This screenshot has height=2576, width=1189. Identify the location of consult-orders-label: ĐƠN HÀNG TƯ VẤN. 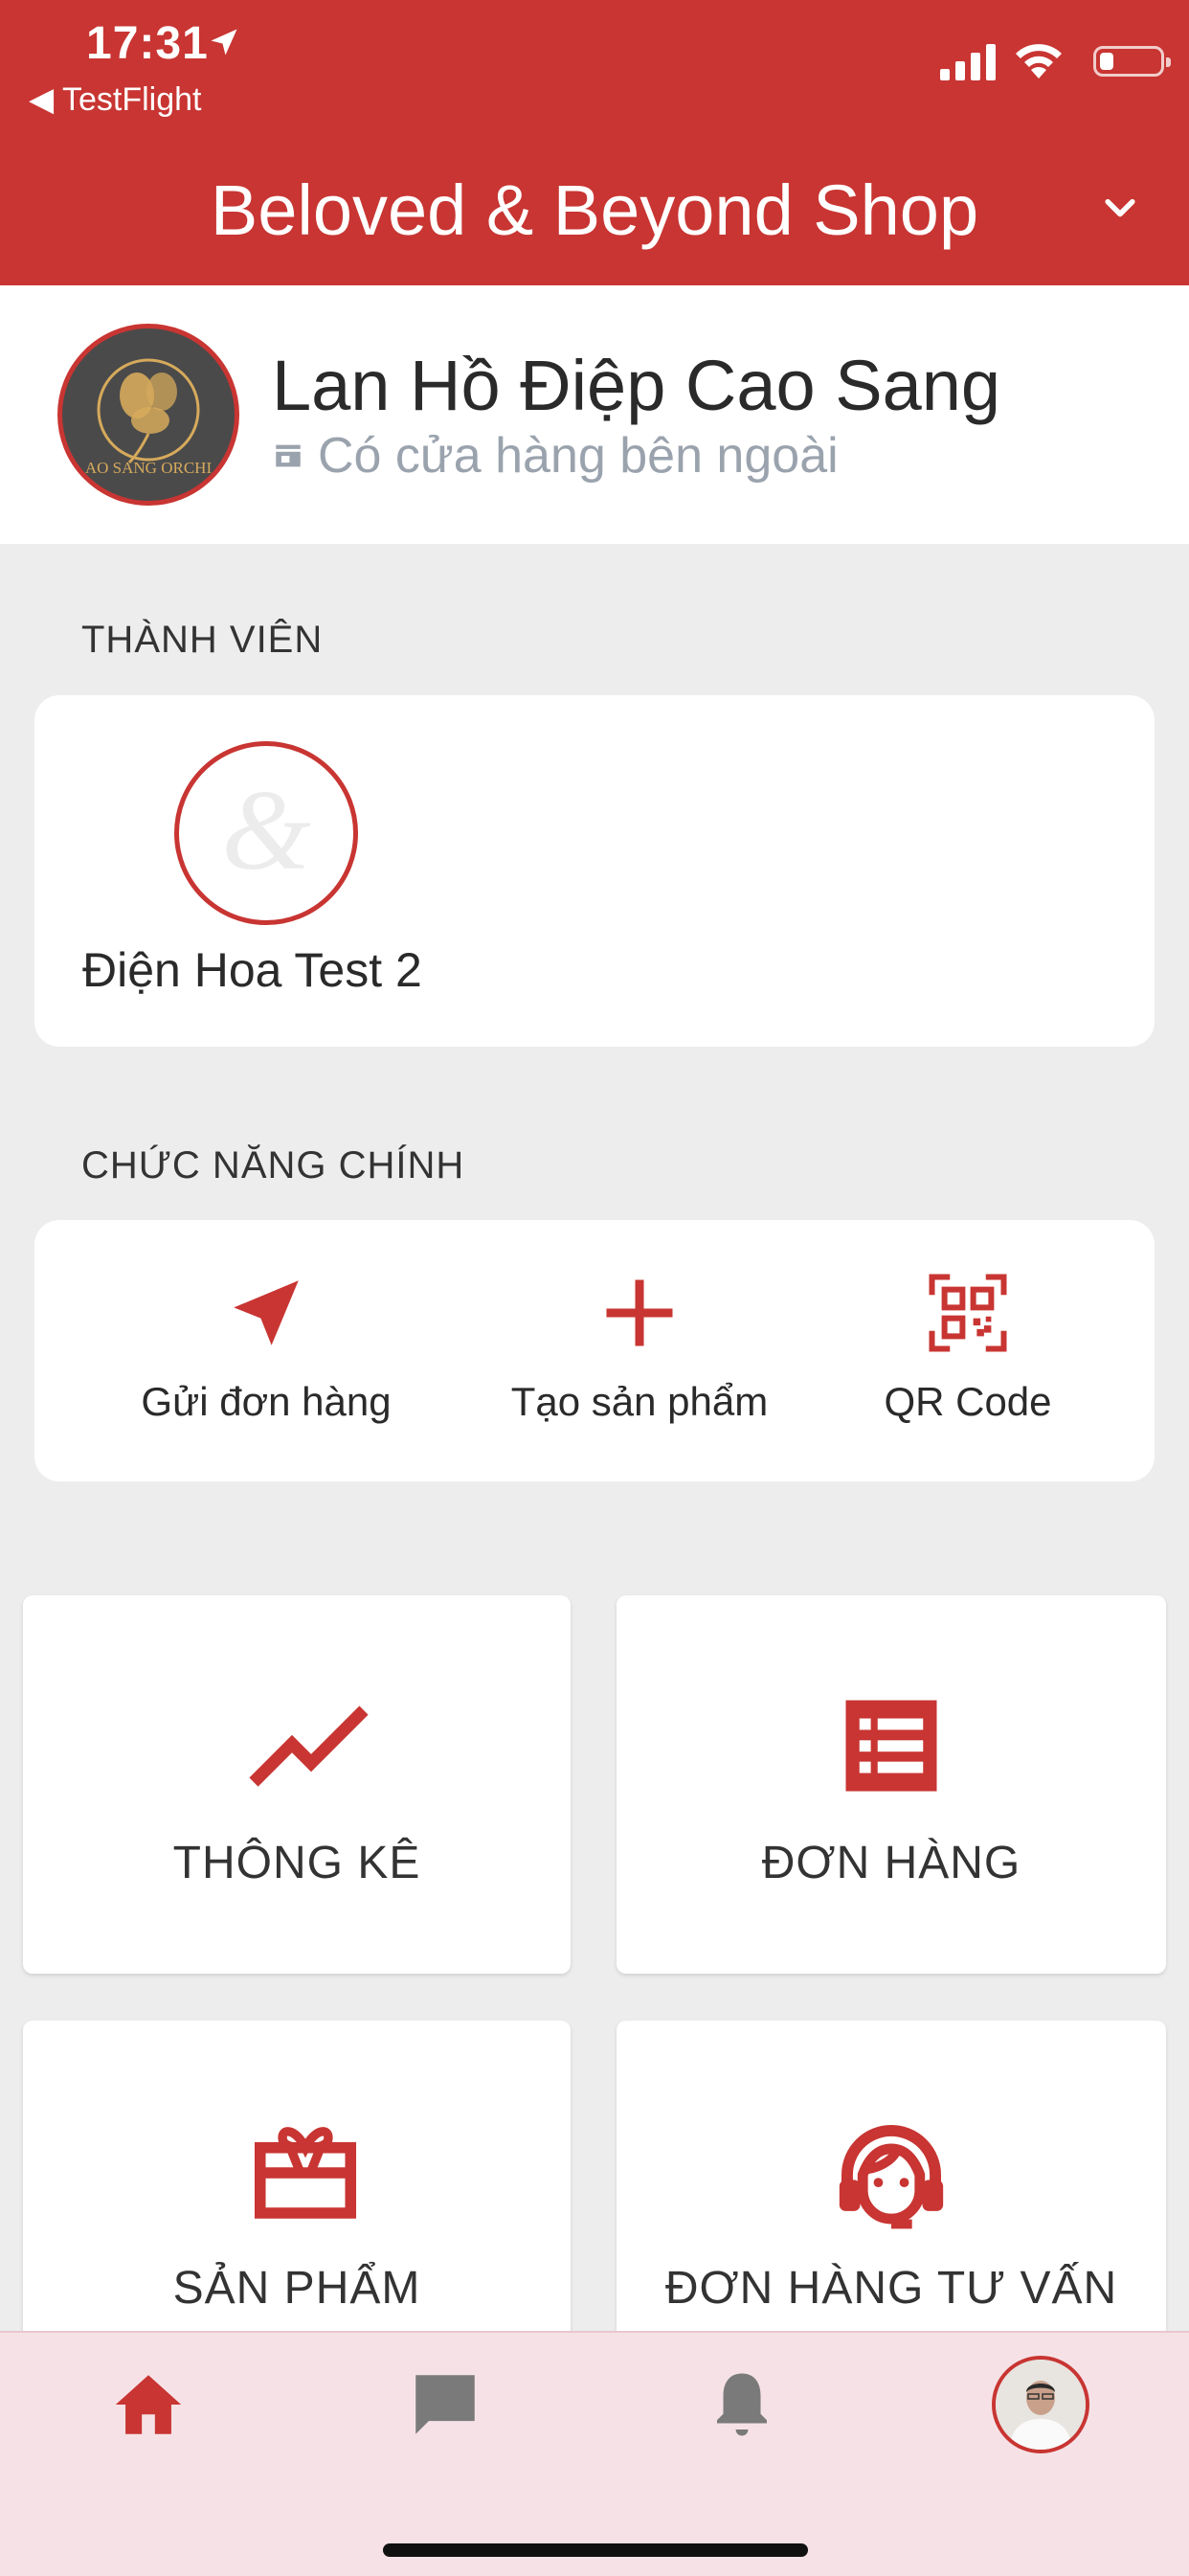
(891, 2288).